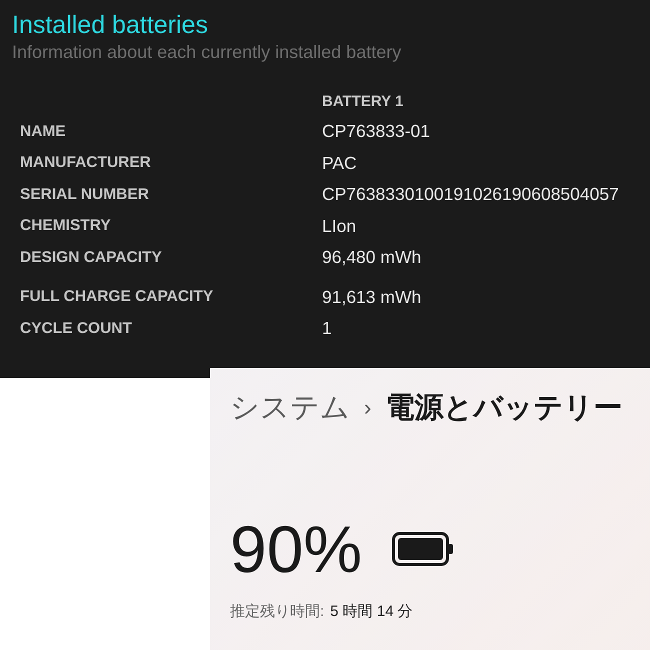 Image resolution: width=650 pixels, height=650 pixels. What do you see at coordinates (339, 226) in the screenshot?
I see `field-value: LIon` at bounding box center [339, 226].